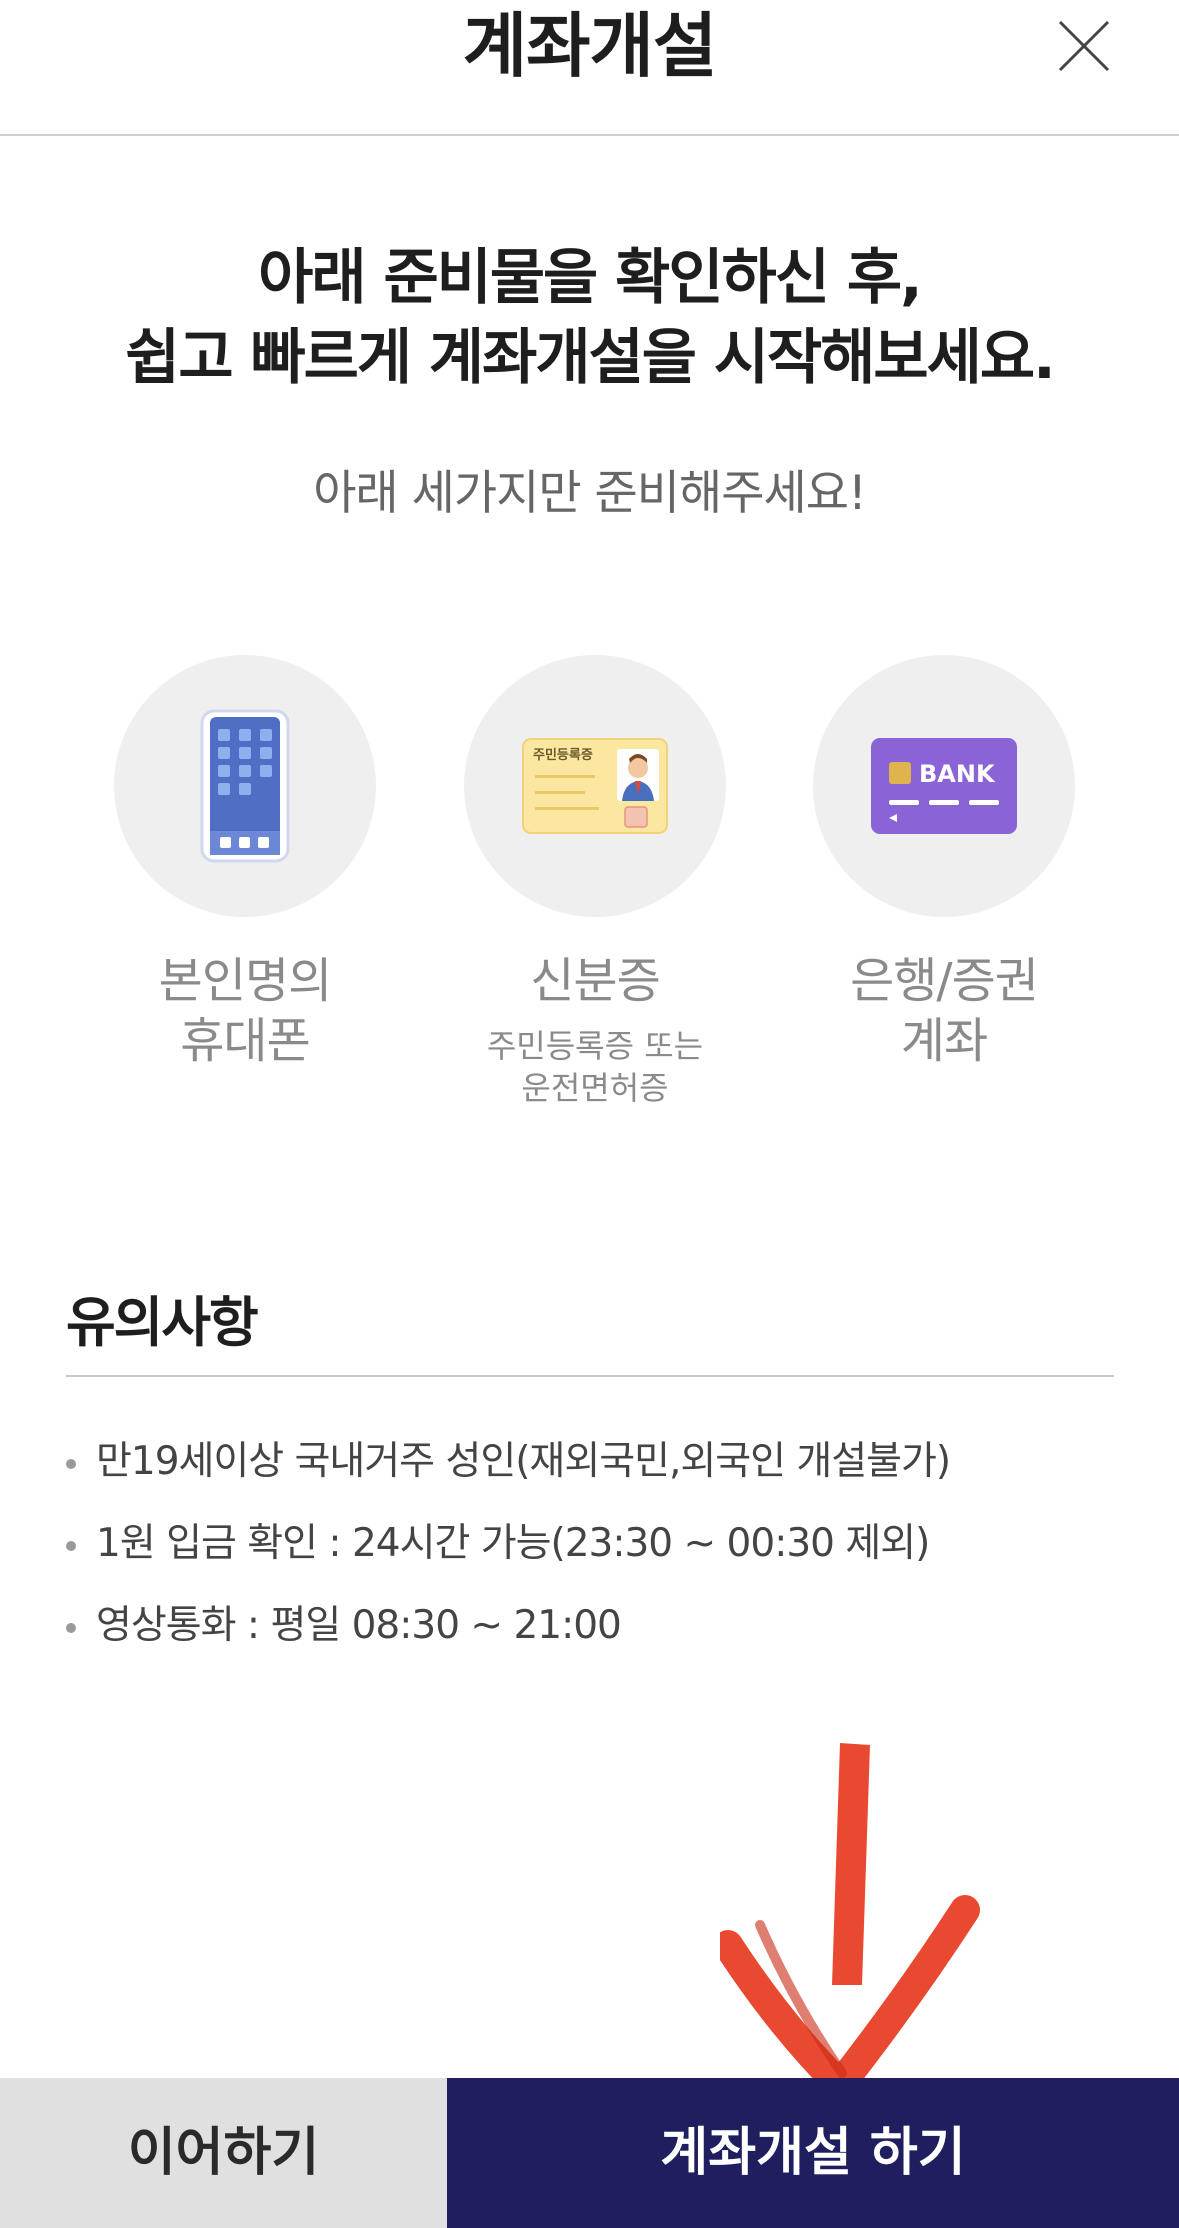  What do you see at coordinates (563, 755) in the screenshot?
I see `id-card-text: 주민등록증` at bounding box center [563, 755].